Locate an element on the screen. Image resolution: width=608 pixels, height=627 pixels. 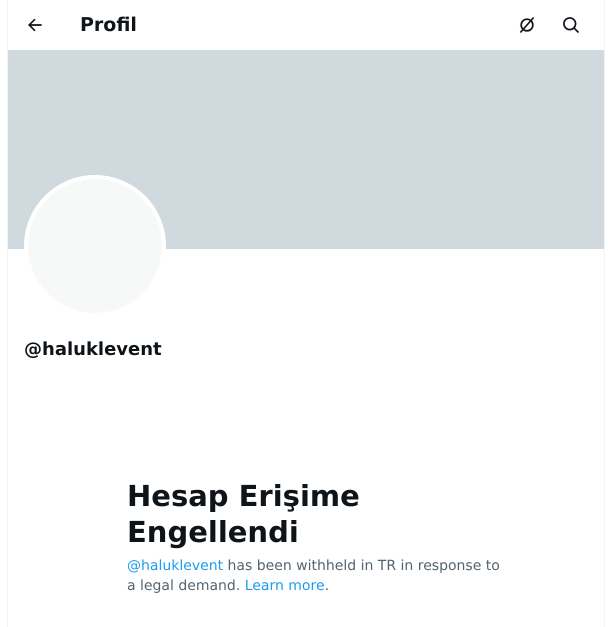
text-link: Learn more is located at coordinates (284, 586).